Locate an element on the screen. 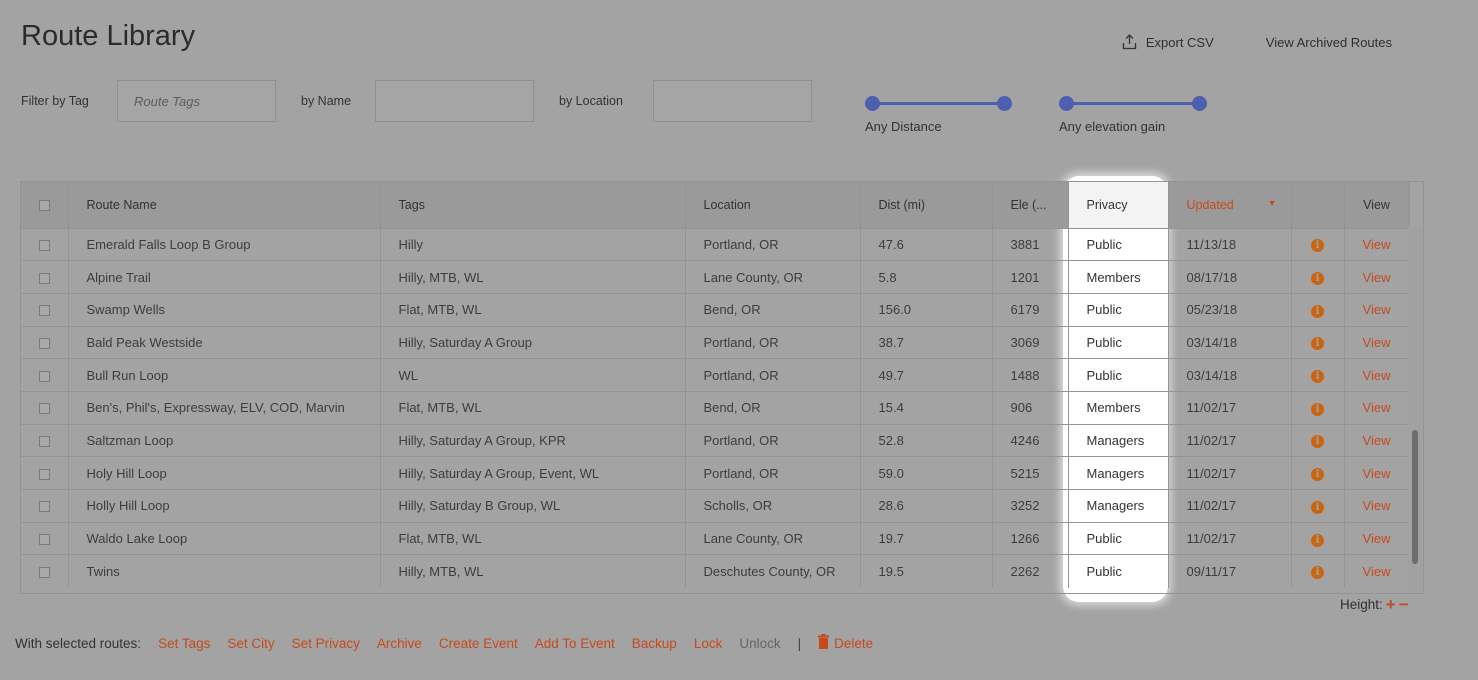 This screenshot has height=680, width=1478. archive-action: Archive is located at coordinates (399, 643).